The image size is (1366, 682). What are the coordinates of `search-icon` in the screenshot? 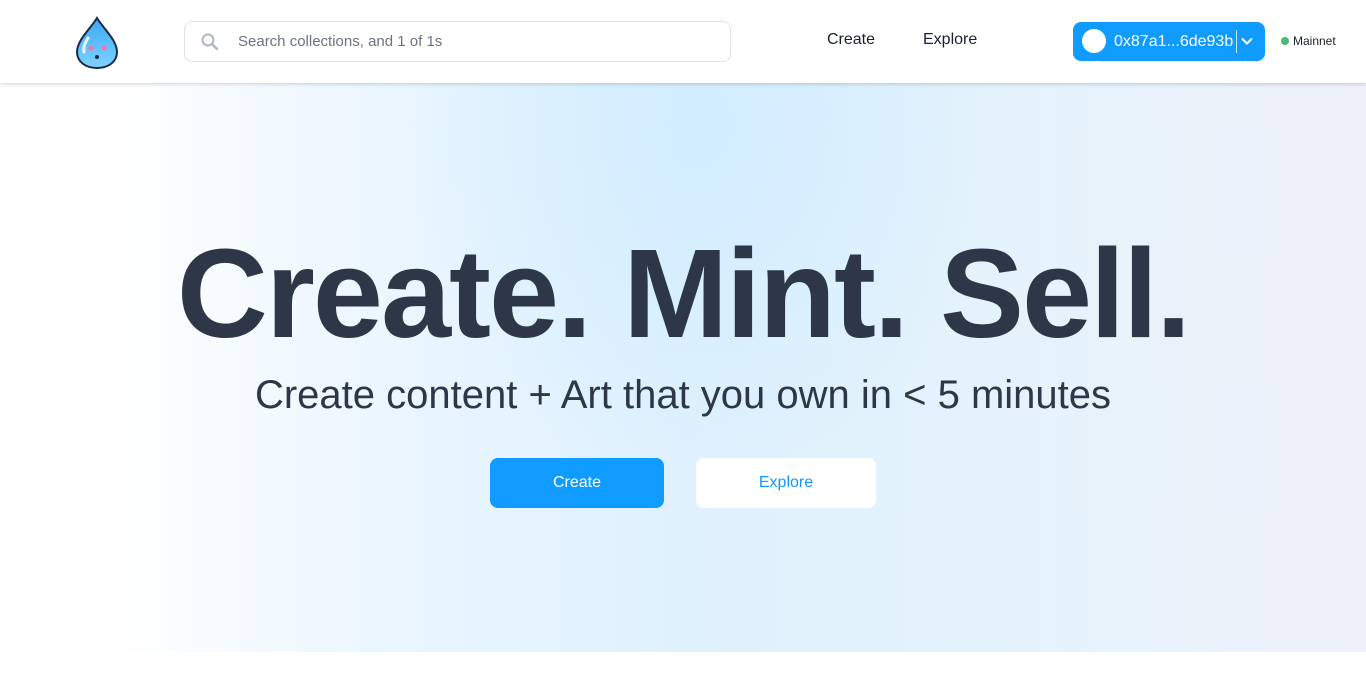 It's located at (210, 42).